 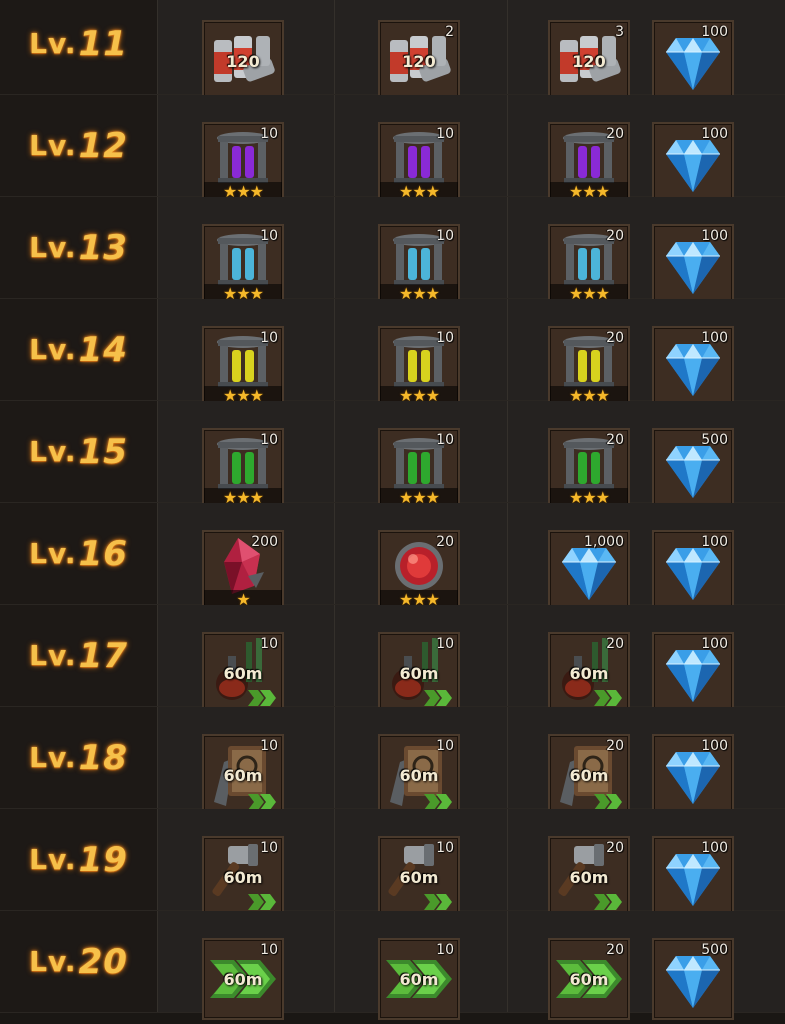 What do you see at coordinates (78, 349) in the screenshot?
I see `level-label: Lv. 14` at bounding box center [78, 349].